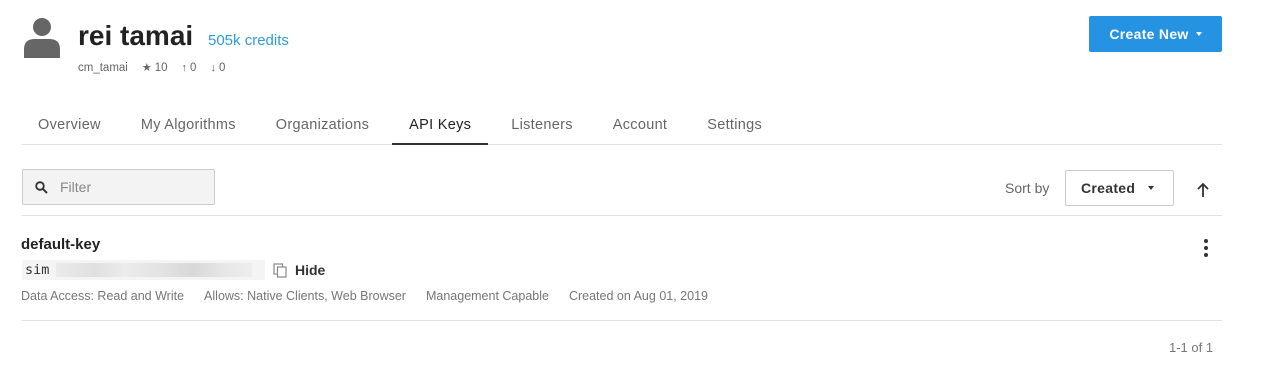 The height and width of the screenshot is (389, 1266). What do you see at coordinates (248, 40) in the screenshot?
I see `credits-link: 505k credits` at bounding box center [248, 40].